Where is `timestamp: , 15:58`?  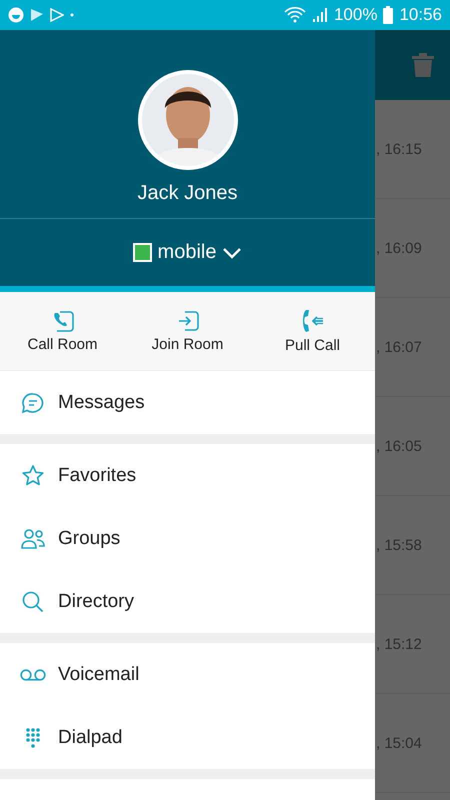 timestamp: , 15:58 is located at coordinates (399, 545).